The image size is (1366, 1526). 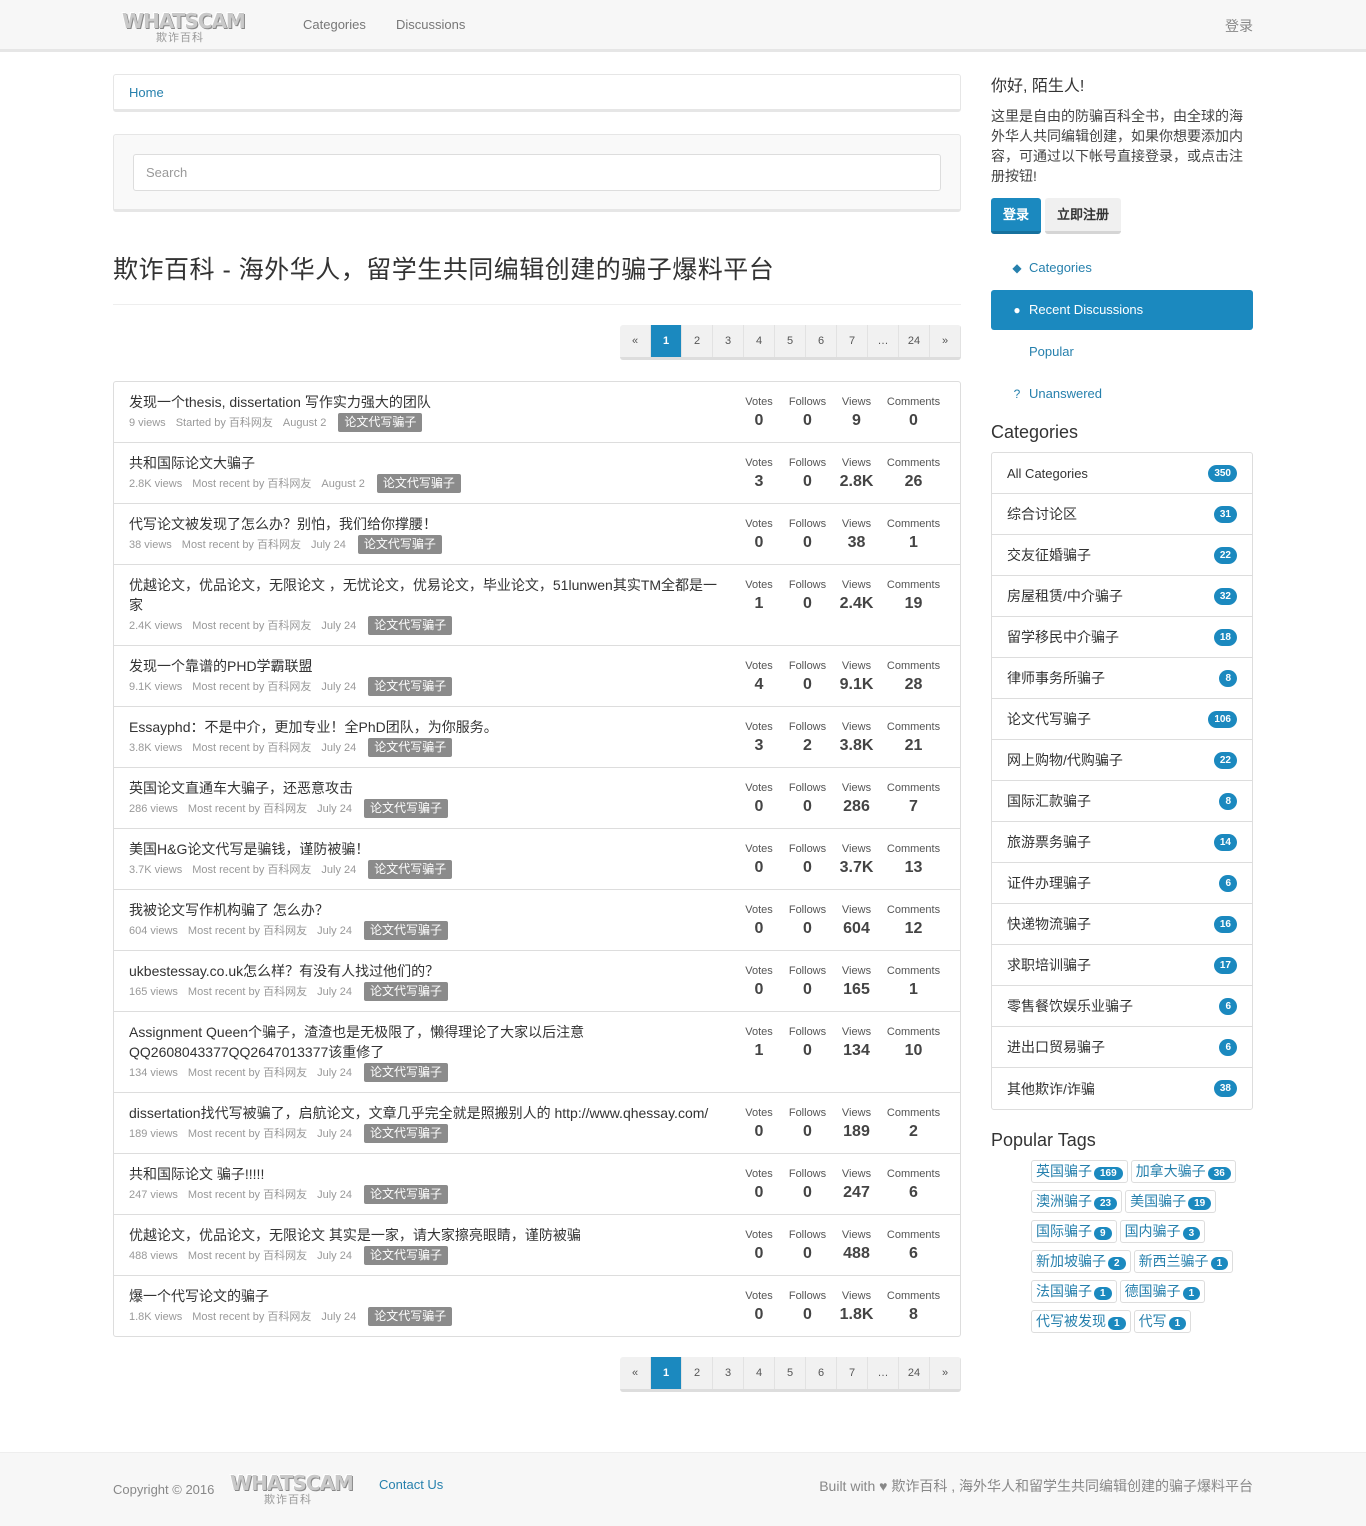 I want to click on category-item: 律师事务所骗子 8, so click(x=1122, y=678).